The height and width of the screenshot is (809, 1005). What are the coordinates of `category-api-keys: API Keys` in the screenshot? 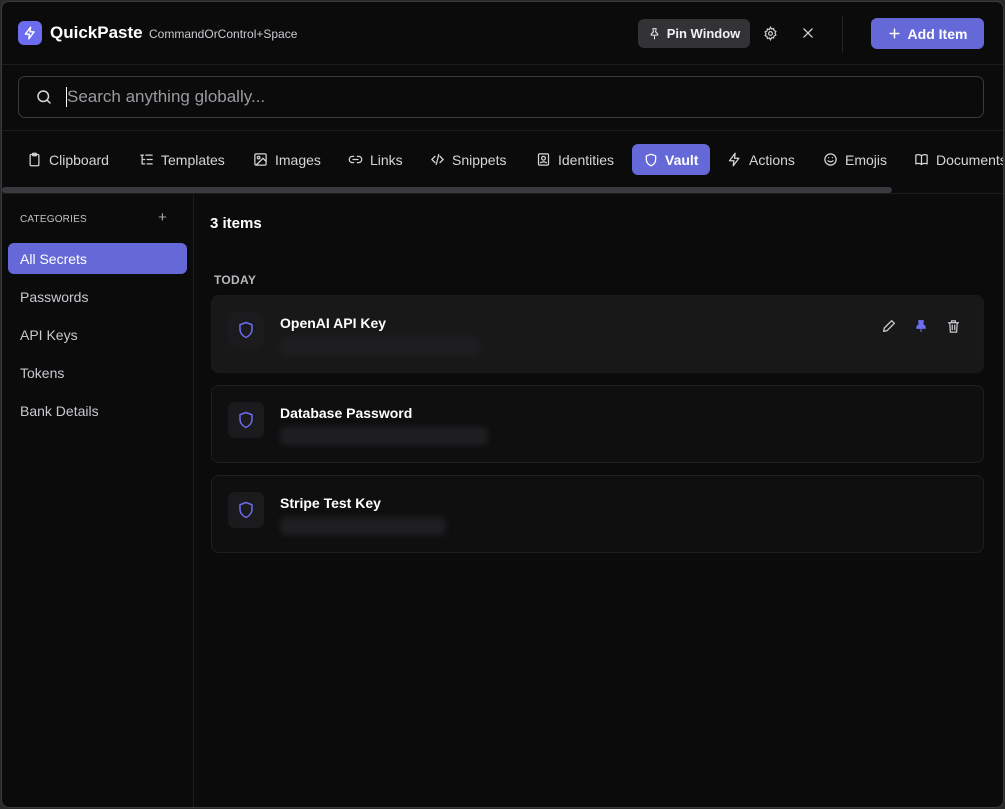 It's located at (97, 334).